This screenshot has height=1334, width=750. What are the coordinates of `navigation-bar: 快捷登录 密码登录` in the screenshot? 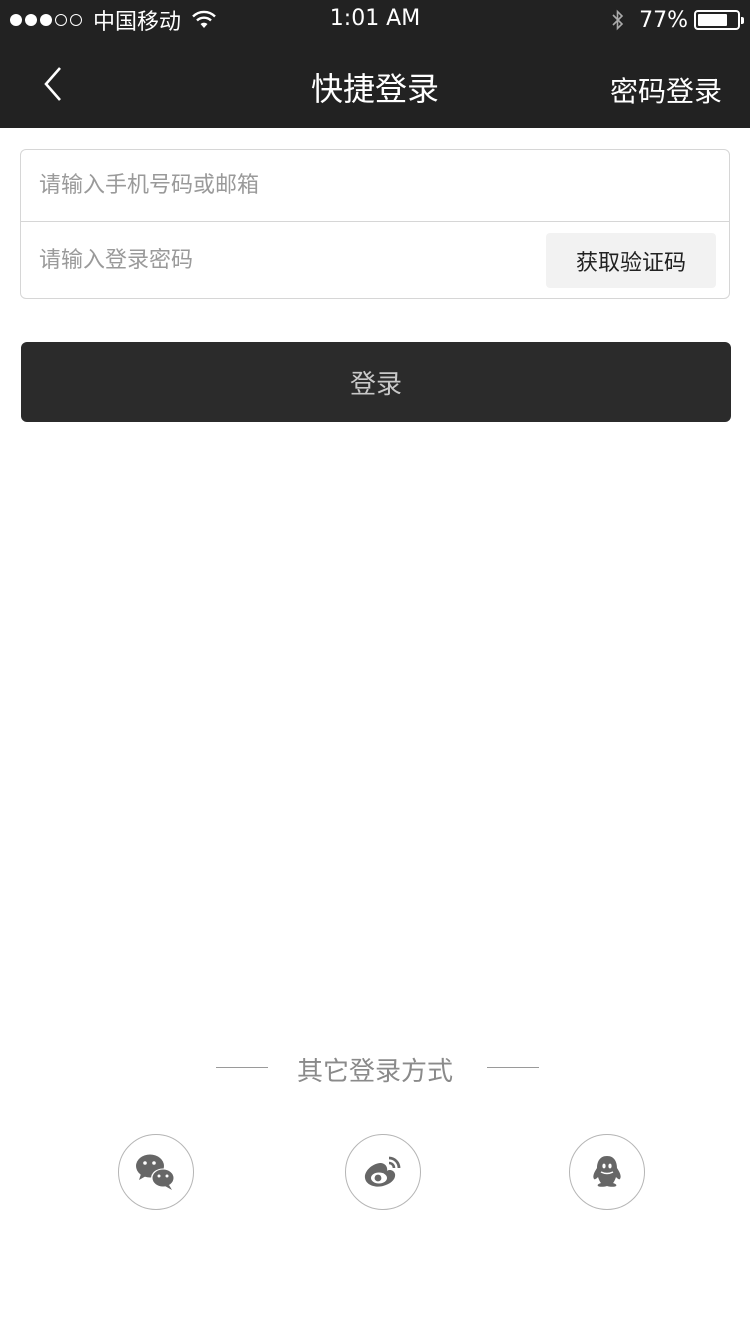 It's located at (375, 84).